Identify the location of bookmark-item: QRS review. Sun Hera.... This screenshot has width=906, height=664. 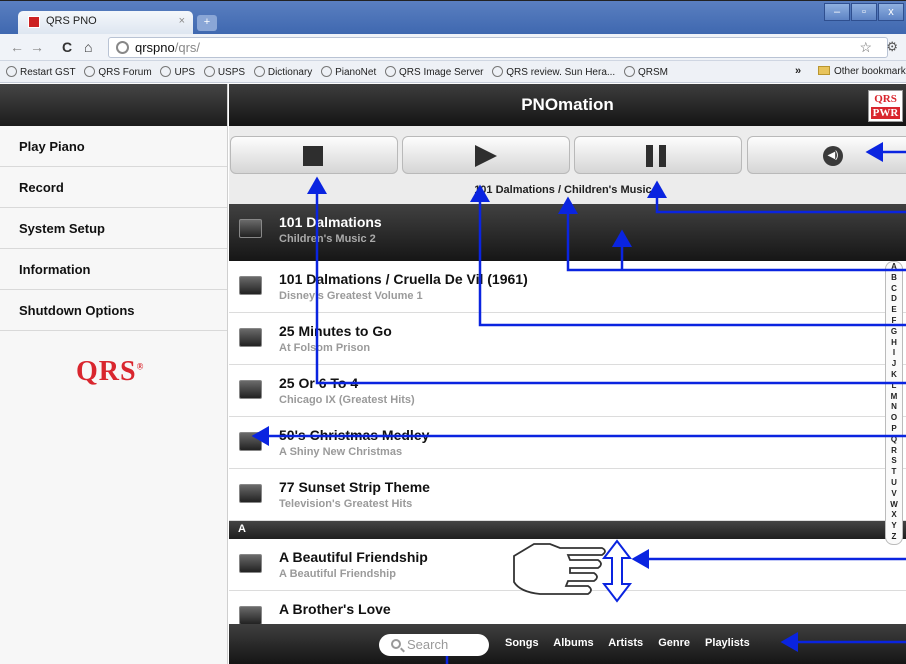
(553, 72).